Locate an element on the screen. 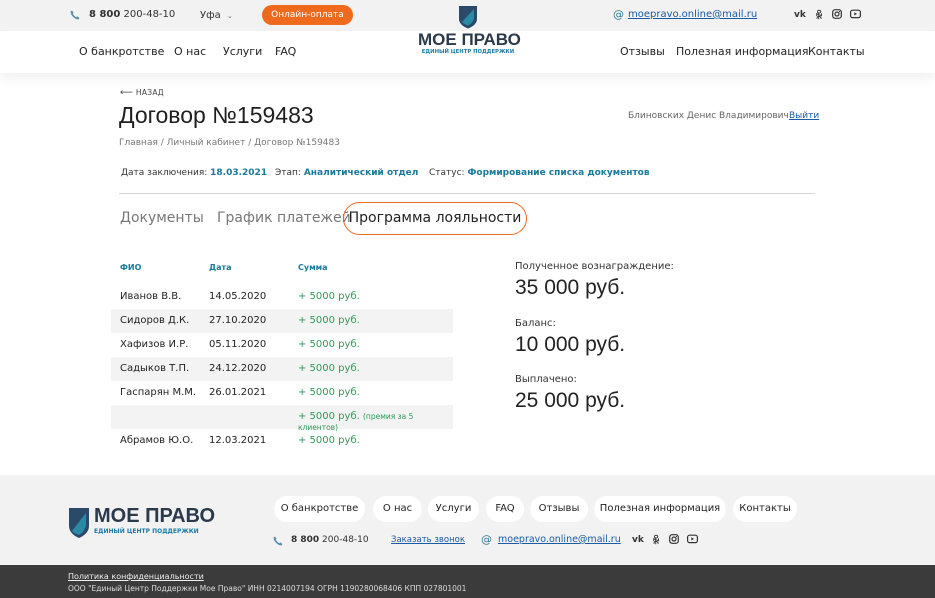 The image size is (935, 598). footer-phone: 8 800 200-48-10 is located at coordinates (330, 540).